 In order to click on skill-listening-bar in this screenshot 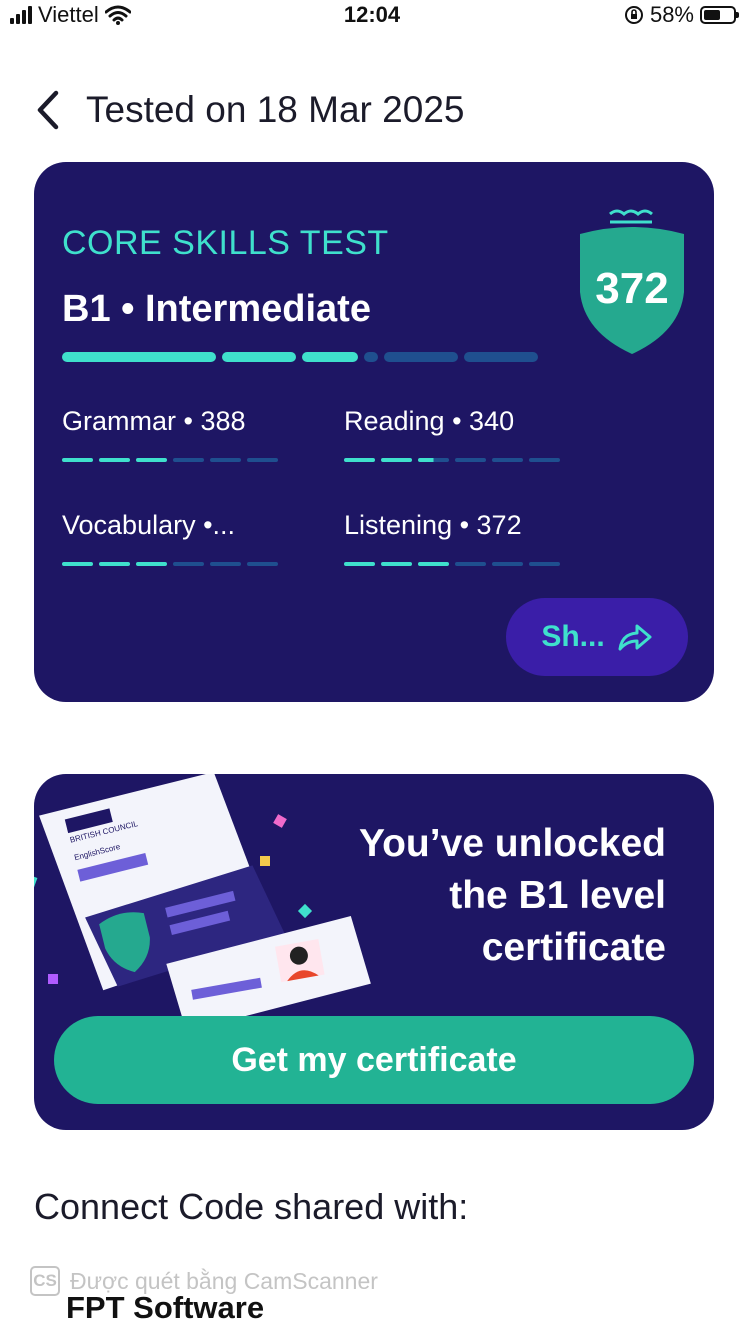, I will do `click(452, 564)`.